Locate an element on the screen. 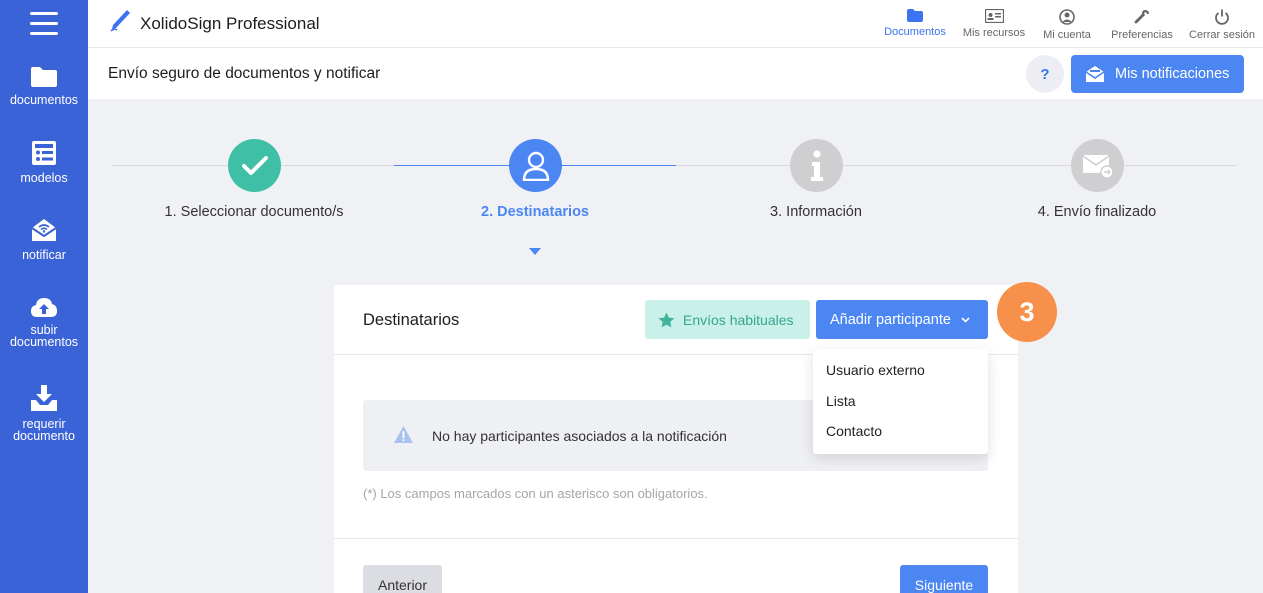 The height and width of the screenshot is (593, 1263). sidebar-item-modelos: modelos is located at coordinates (44, 162).